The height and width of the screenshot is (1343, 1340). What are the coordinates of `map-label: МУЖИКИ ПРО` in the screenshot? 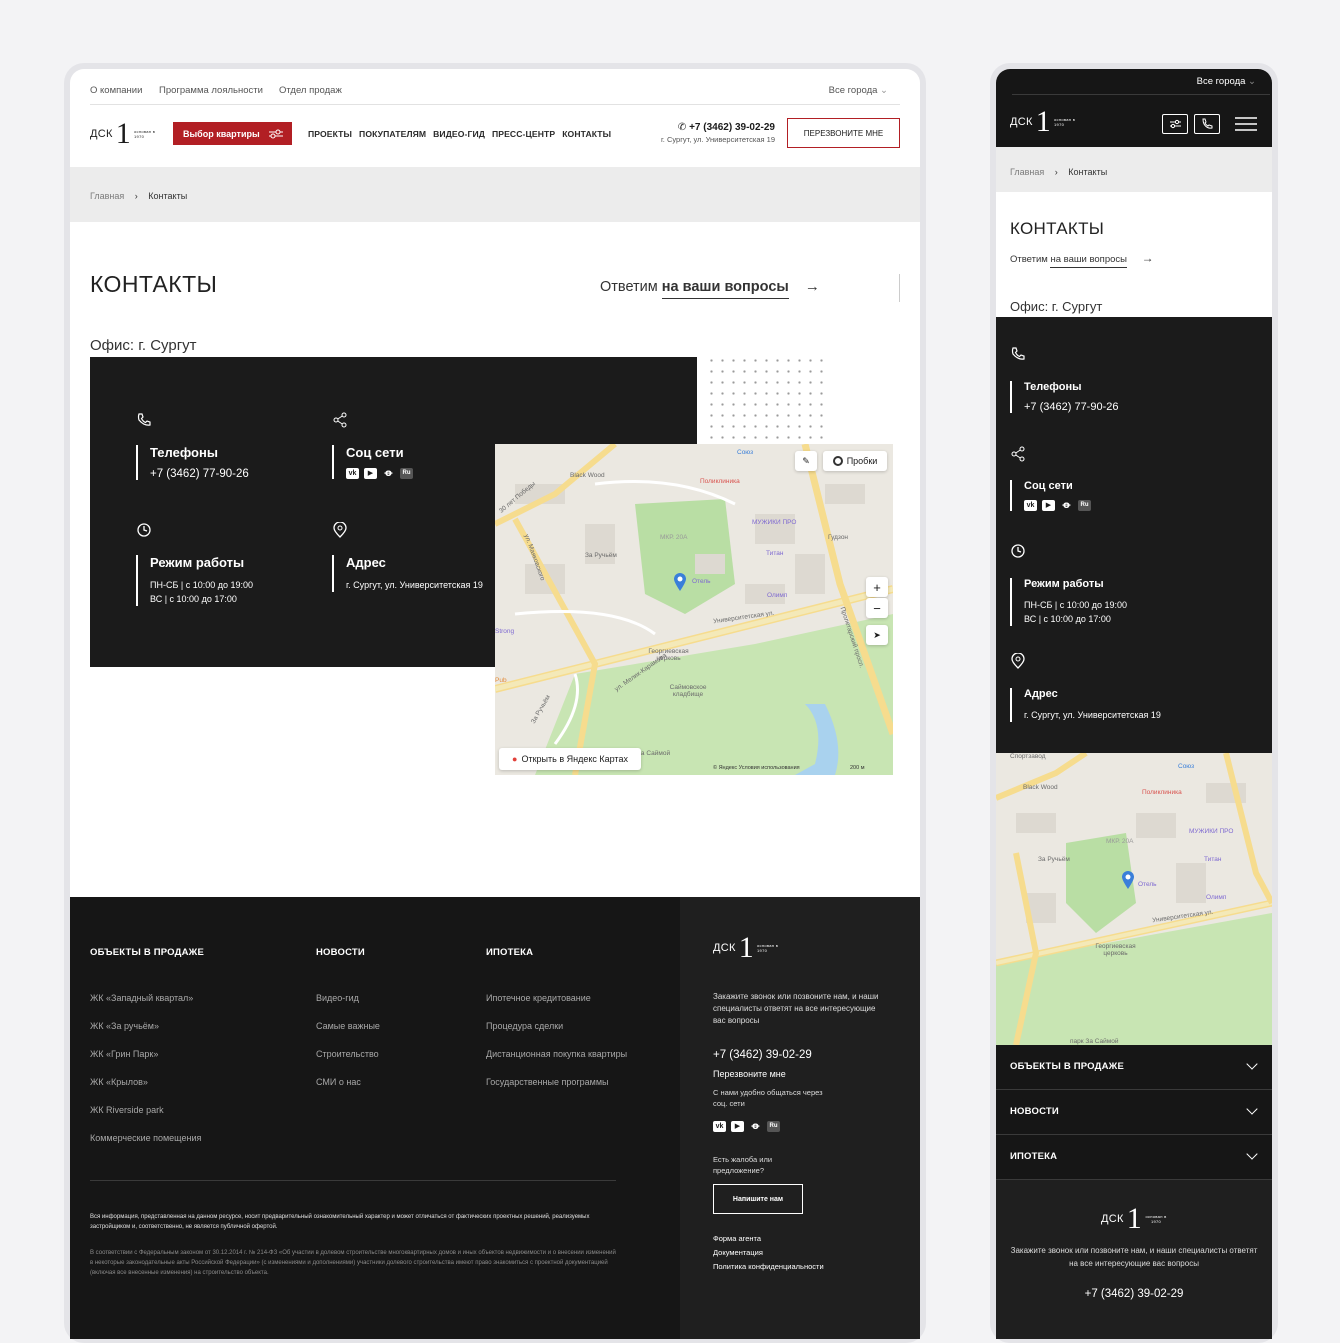 It's located at (1211, 831).